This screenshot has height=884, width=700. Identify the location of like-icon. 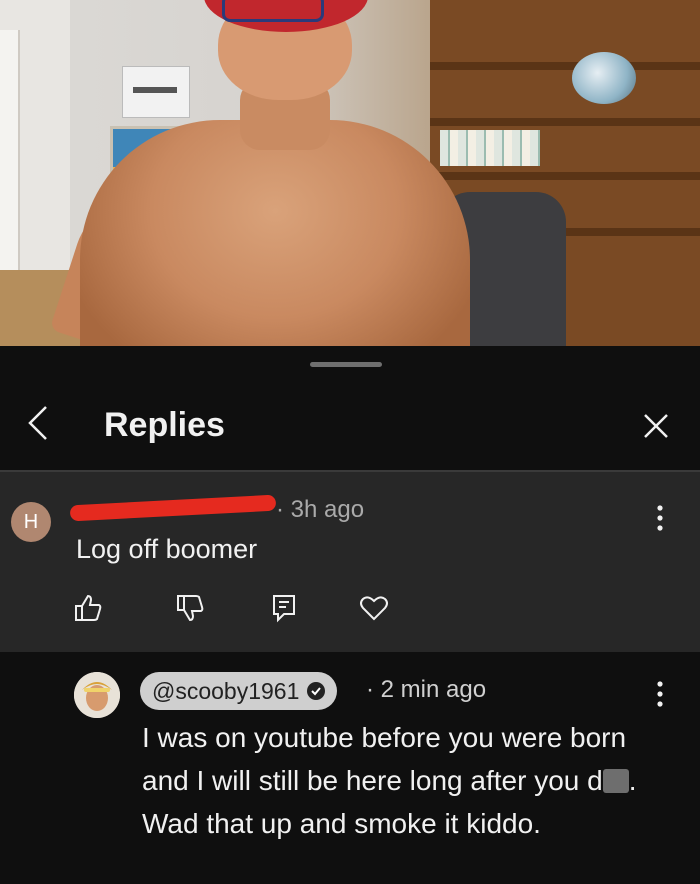
(88, 607).